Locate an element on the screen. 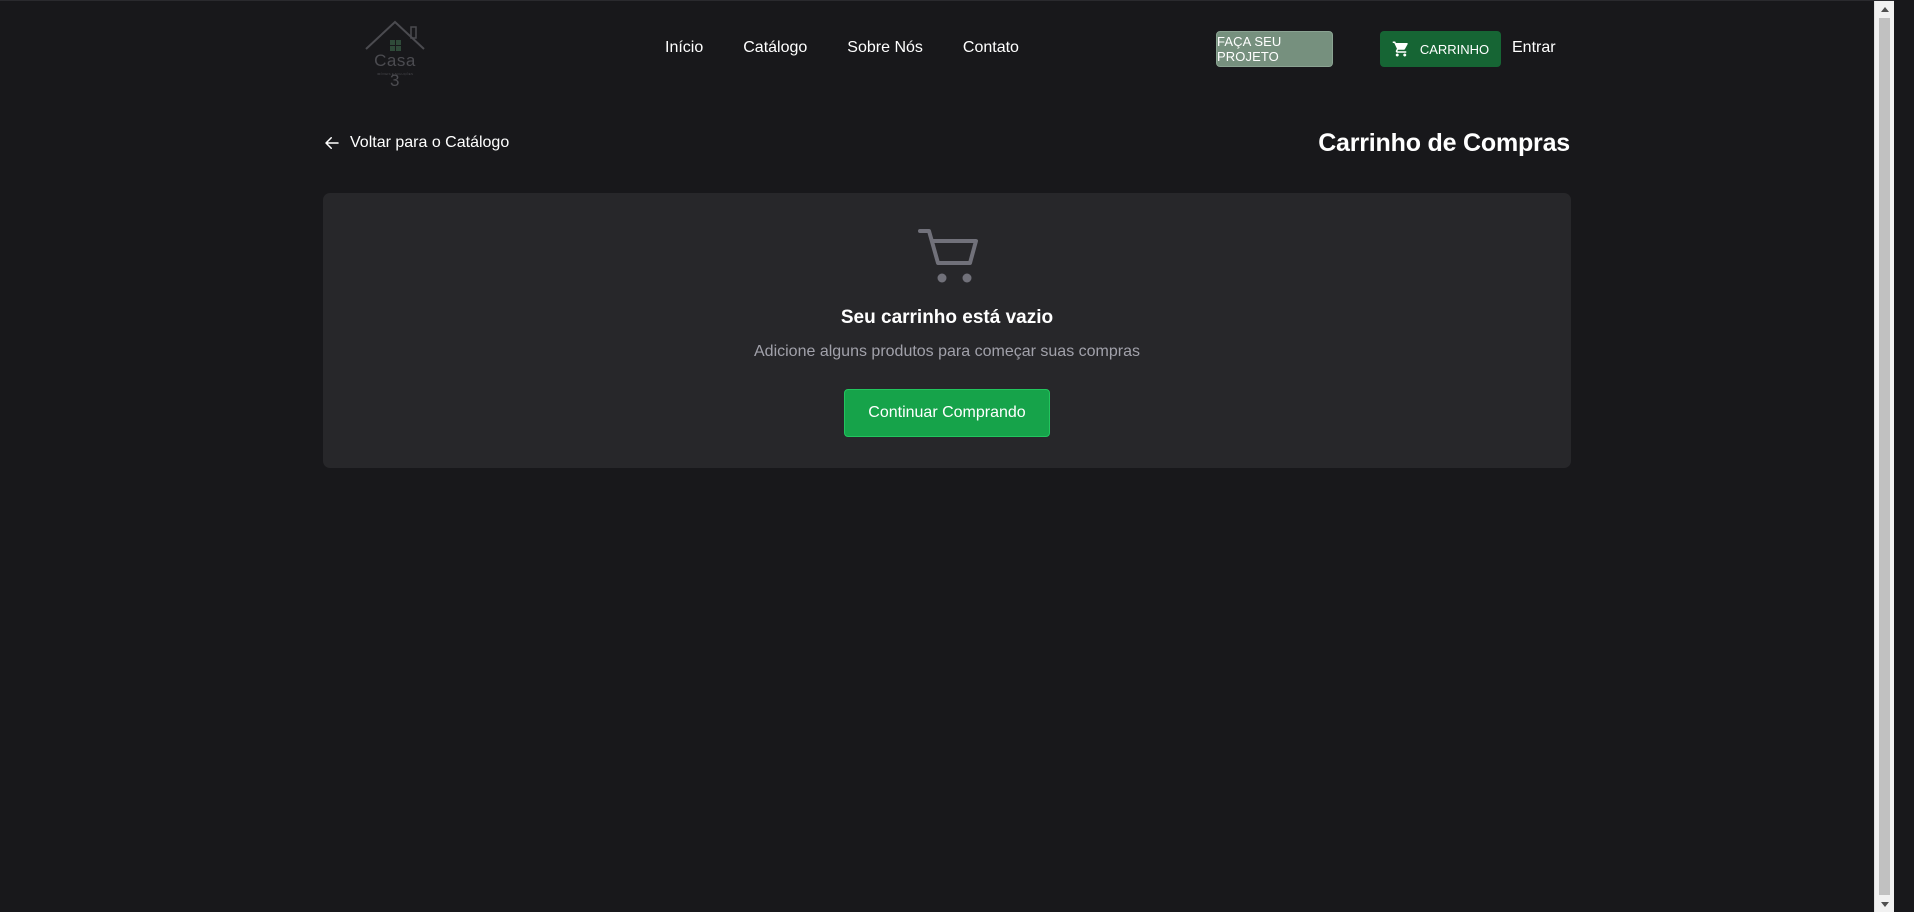 This screenshot has height=912, width=1914. project-button: FAÇA SEU PROJETO is located at coordinates (1274, 49).